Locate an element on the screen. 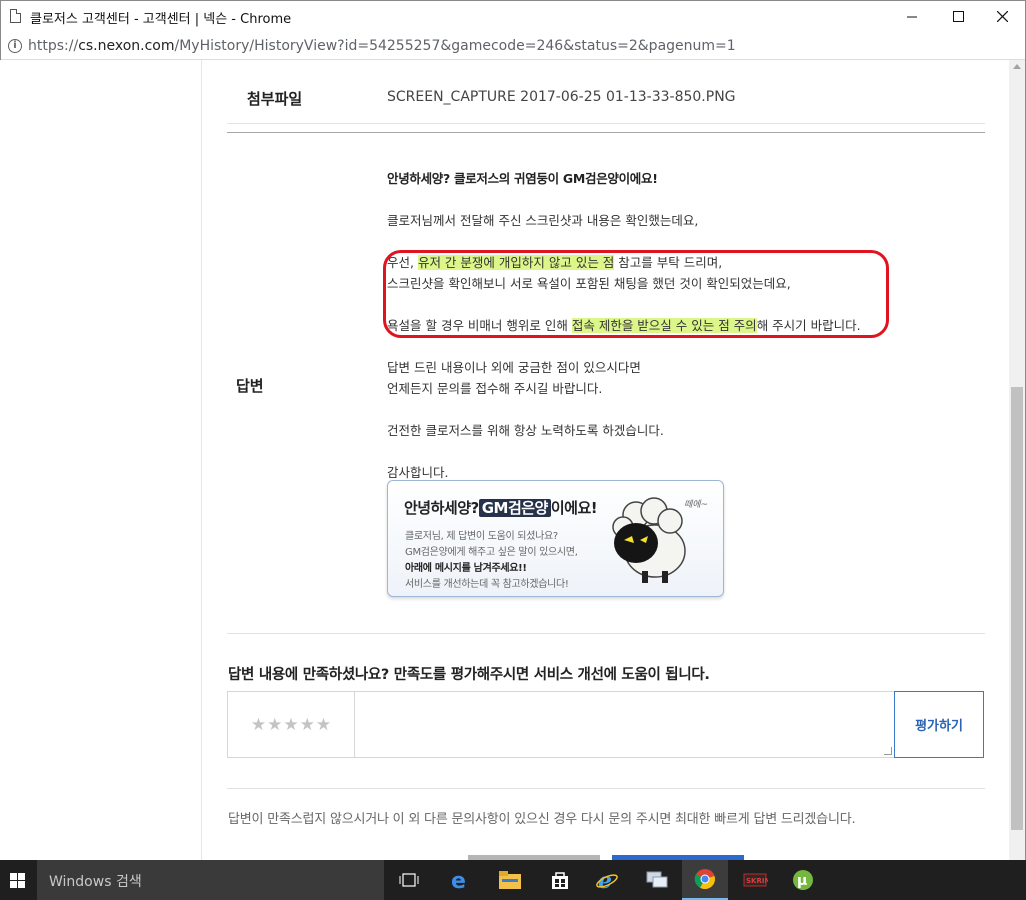 This screenshot has width=1026, height=900. page-icon is located at coordinates (15, 16).